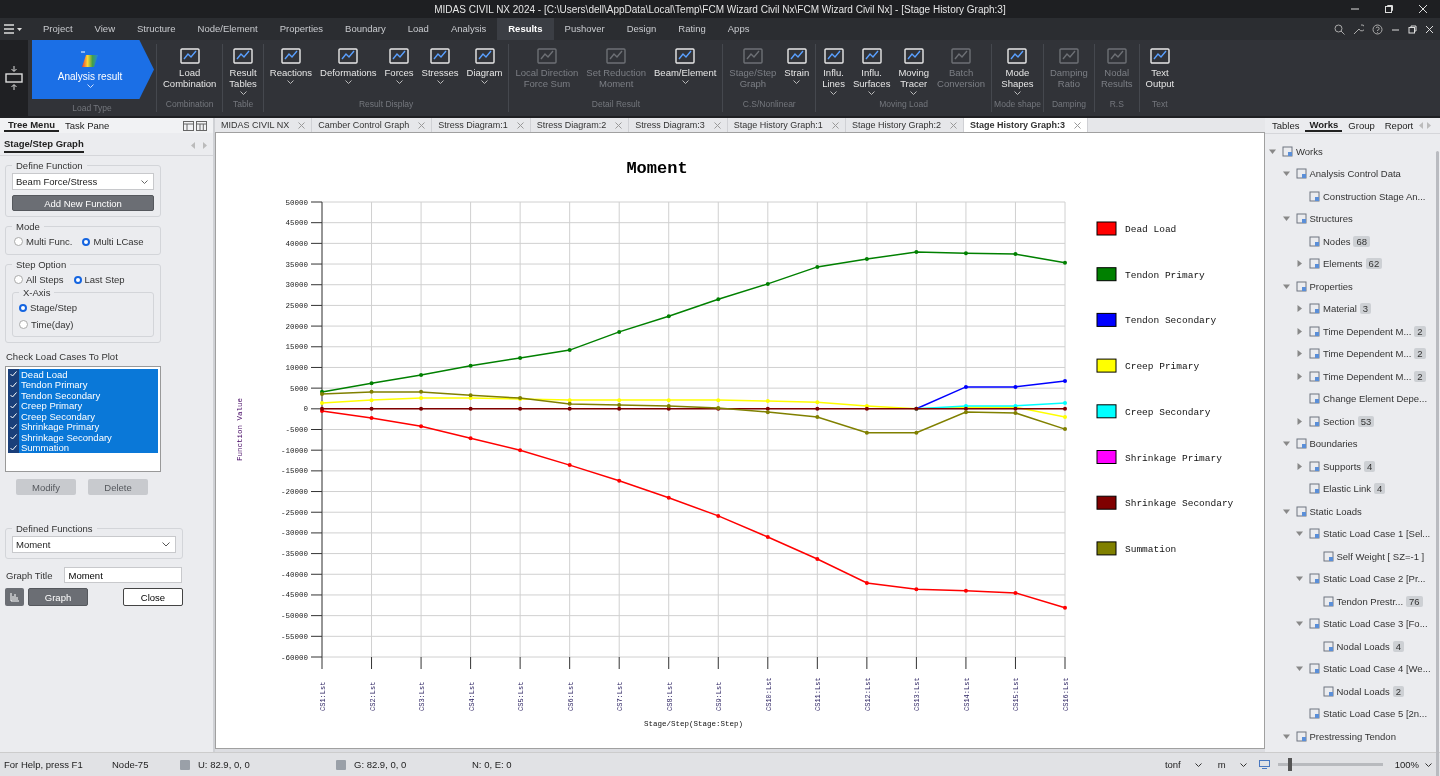 The image size is (1440, 776). I want to click on menu-tab: Properties, so click(301, 29).